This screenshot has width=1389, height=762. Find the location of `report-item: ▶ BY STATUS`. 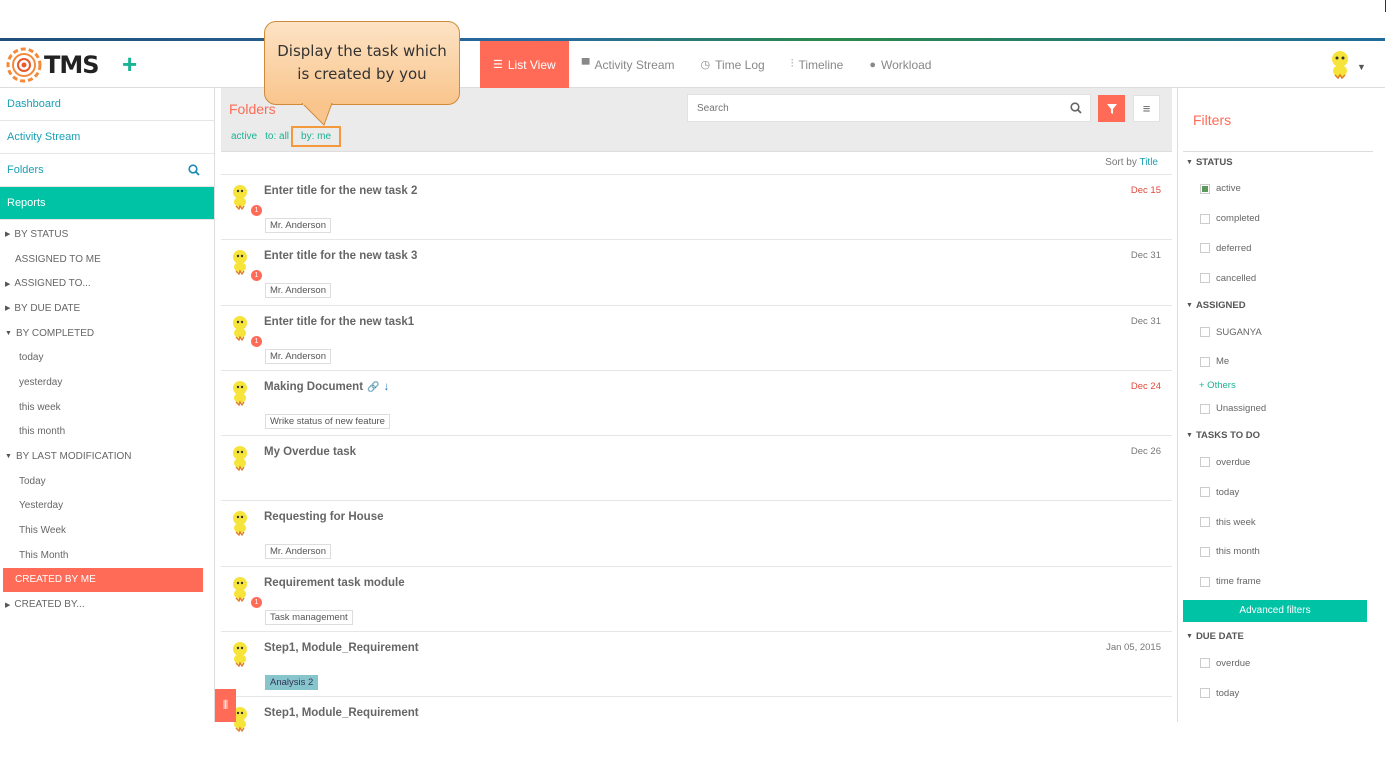

report-item: ▶ BY STATUS is located at coordinates (107, 234).